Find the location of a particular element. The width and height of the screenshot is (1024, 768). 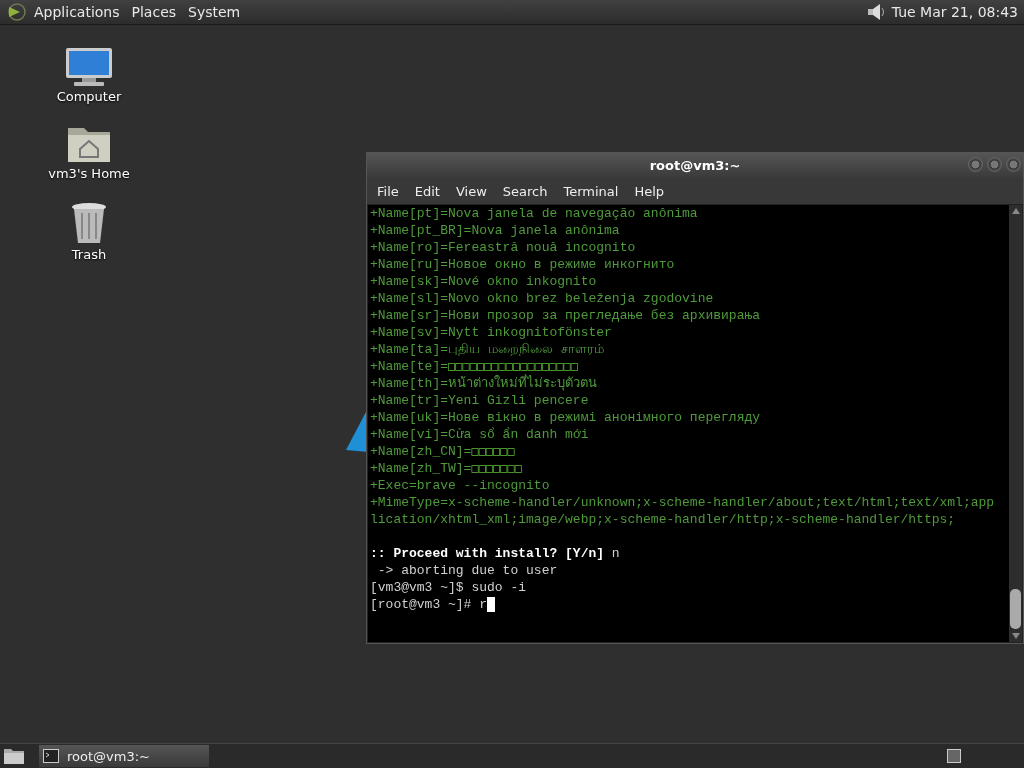

taskbar-button: root@vm3:~ is located at coordinates (124, 756).